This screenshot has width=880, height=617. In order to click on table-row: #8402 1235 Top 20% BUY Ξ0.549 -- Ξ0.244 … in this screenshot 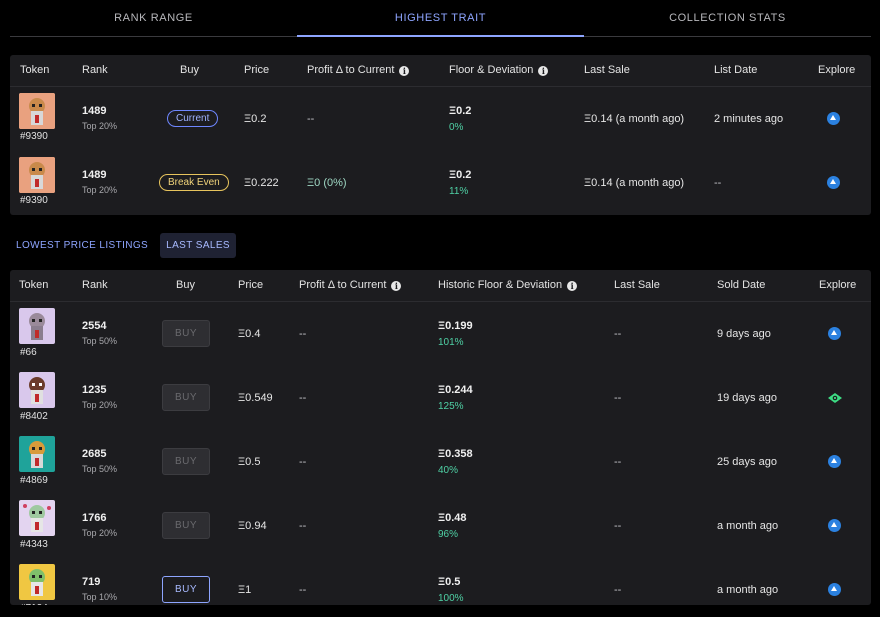, I will do `click(440, 398)`.